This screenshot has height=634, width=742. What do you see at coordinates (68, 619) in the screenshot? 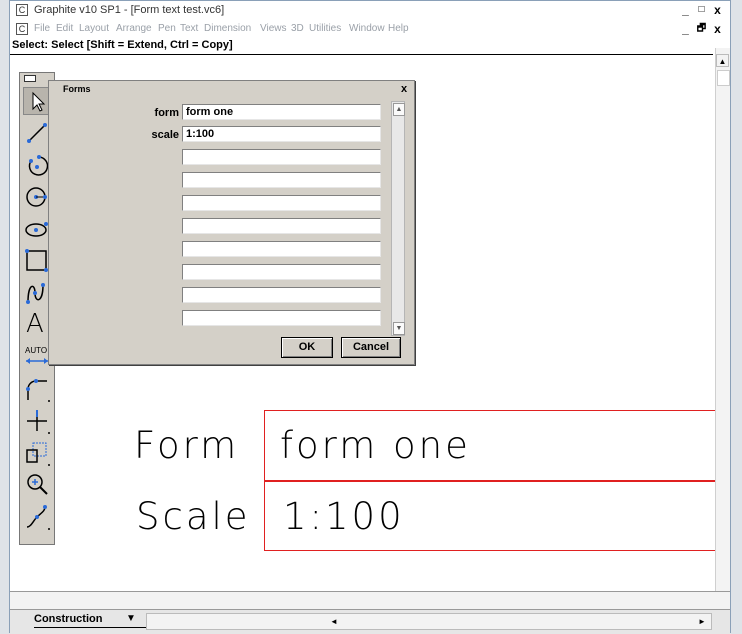
I see `layer-name: Construction` at bounding box center [68, 619].